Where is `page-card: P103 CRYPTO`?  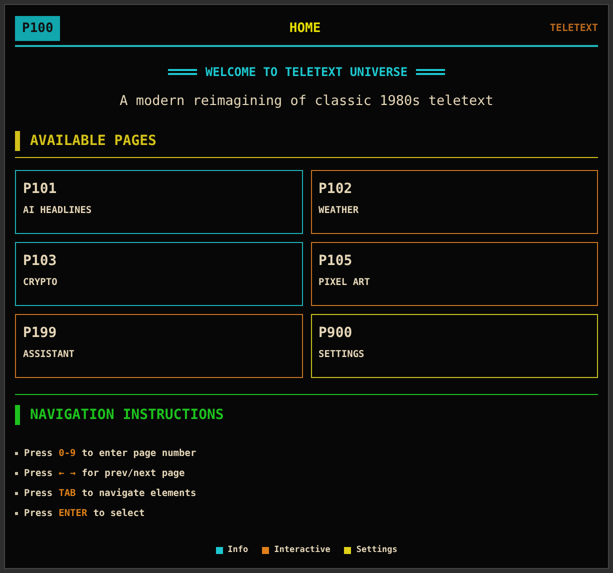 page-card: P103 CRYPTO is located at coordinates (158, 274).